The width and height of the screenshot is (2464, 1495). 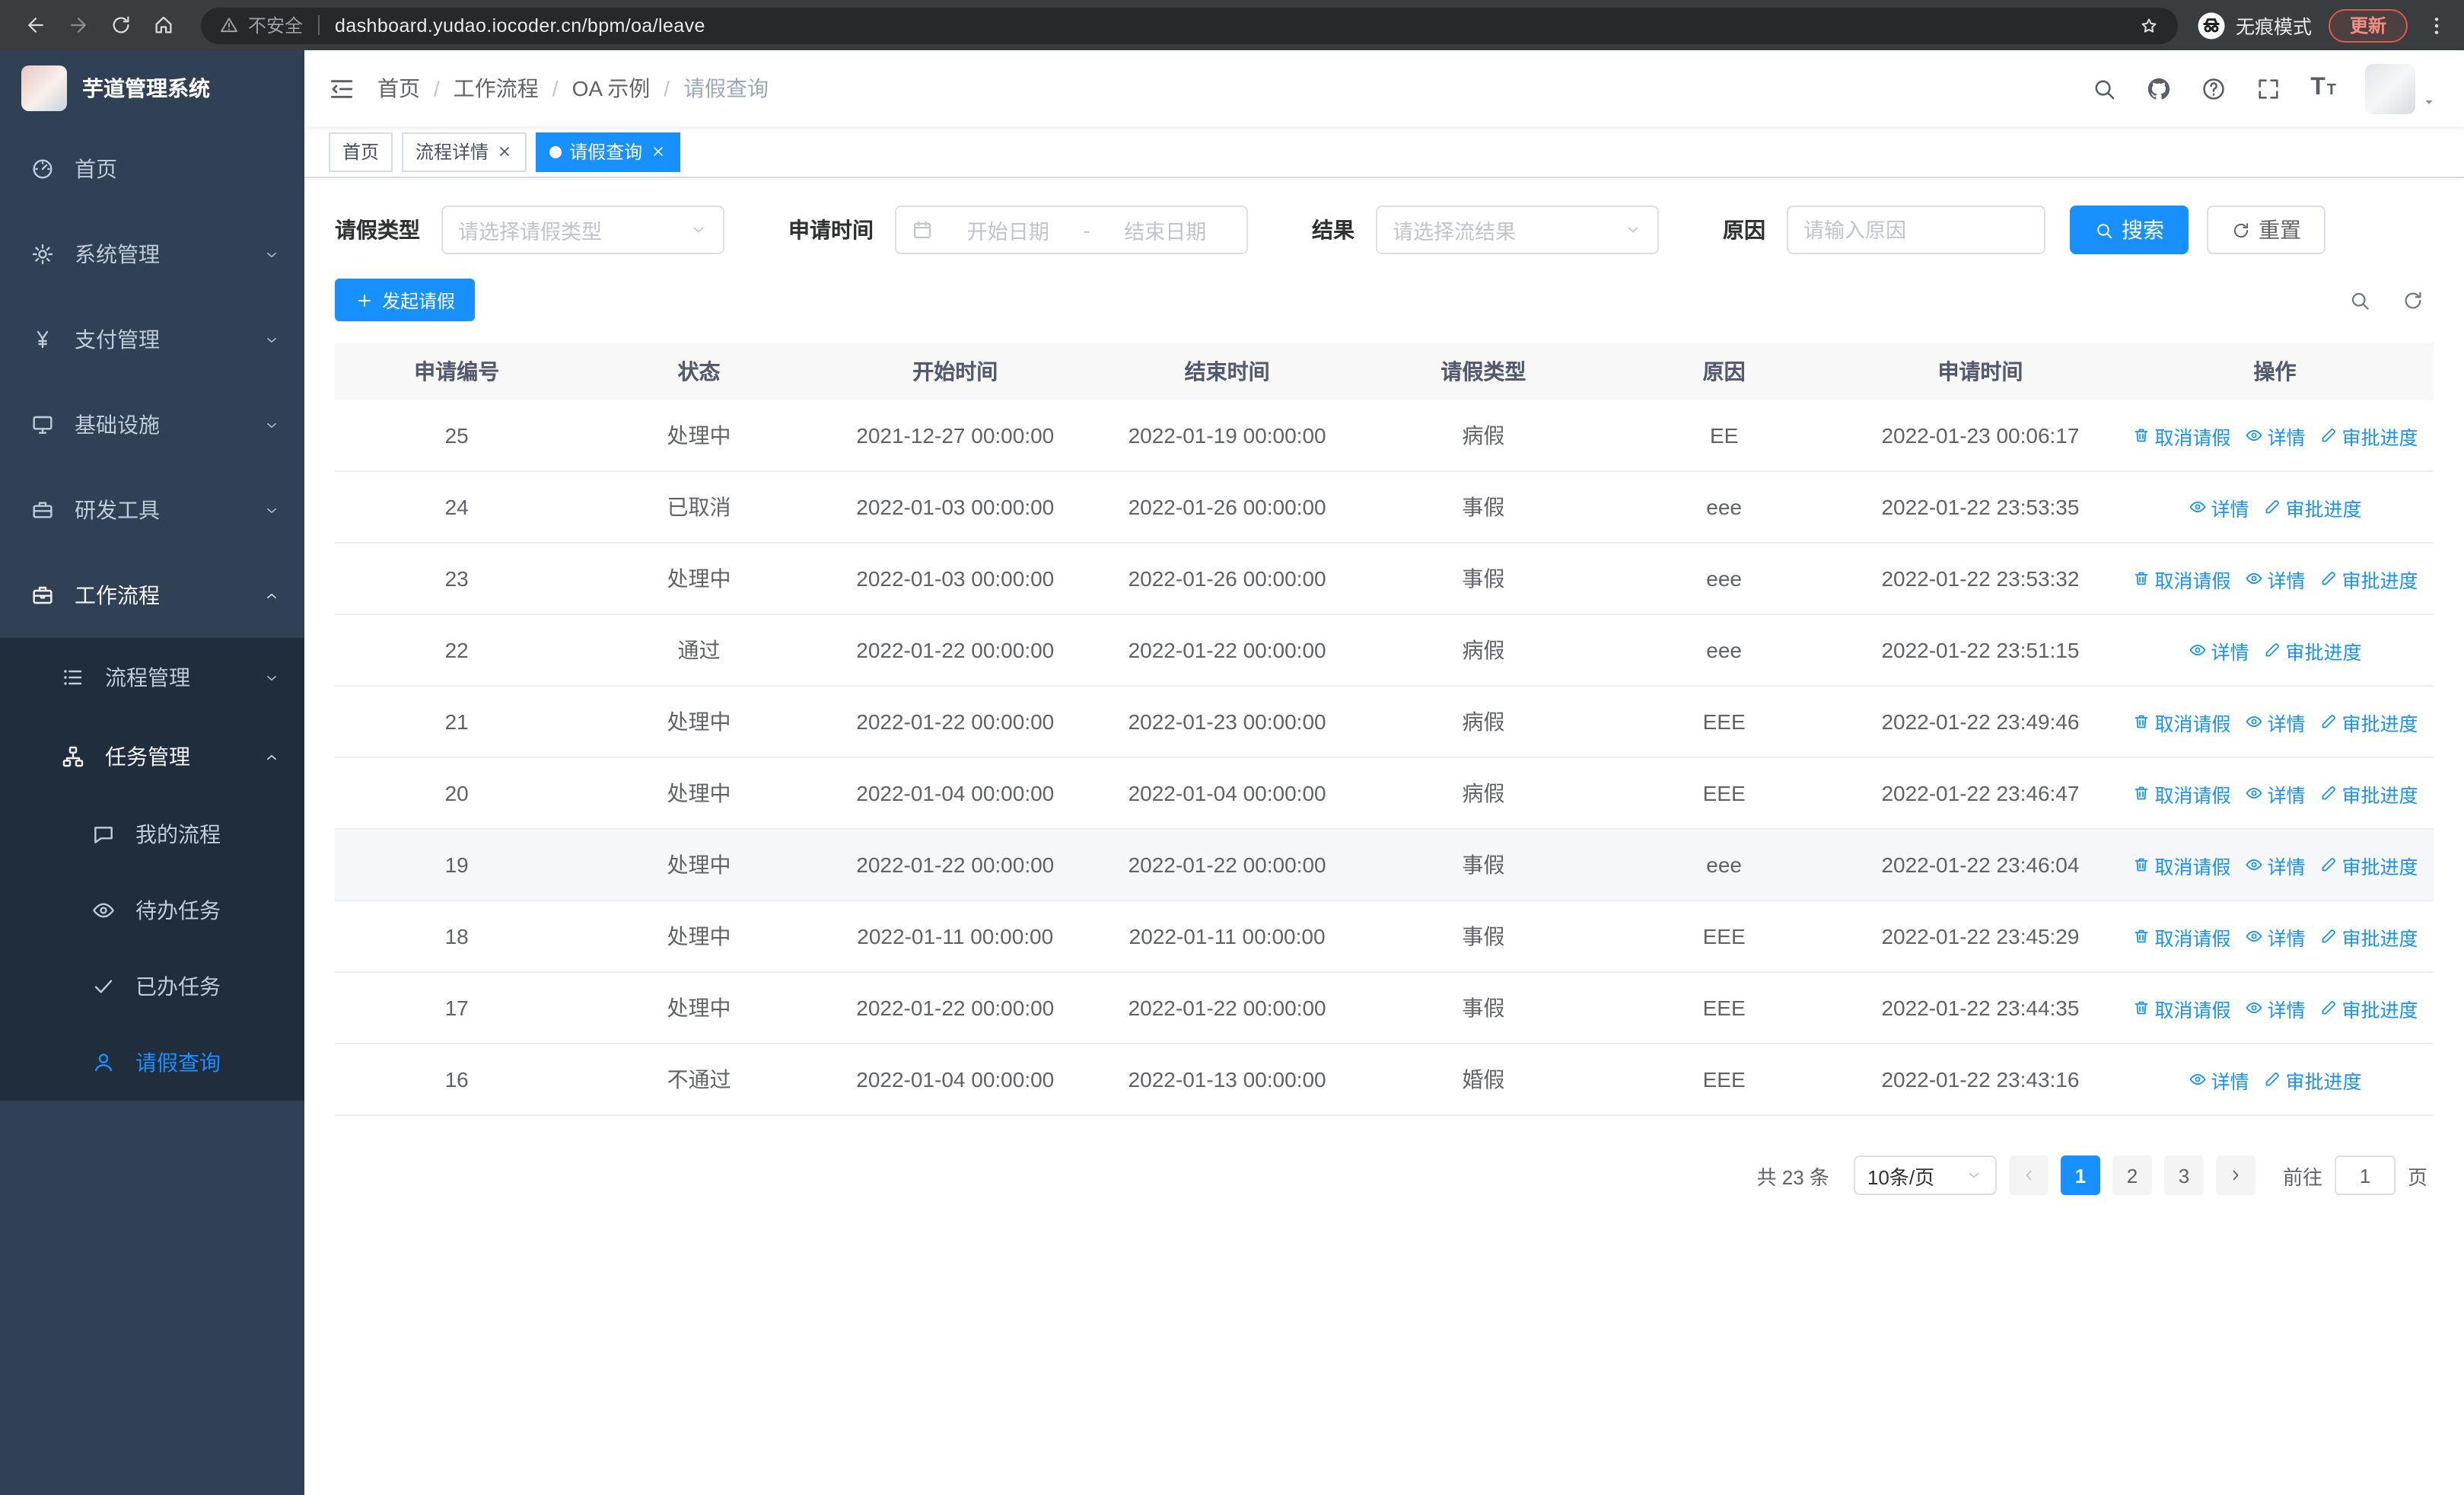 What do you see at coordinates (2268, 88) in the screenshot?
I see `fullscreen-button` at bounding box center [2268, 88].